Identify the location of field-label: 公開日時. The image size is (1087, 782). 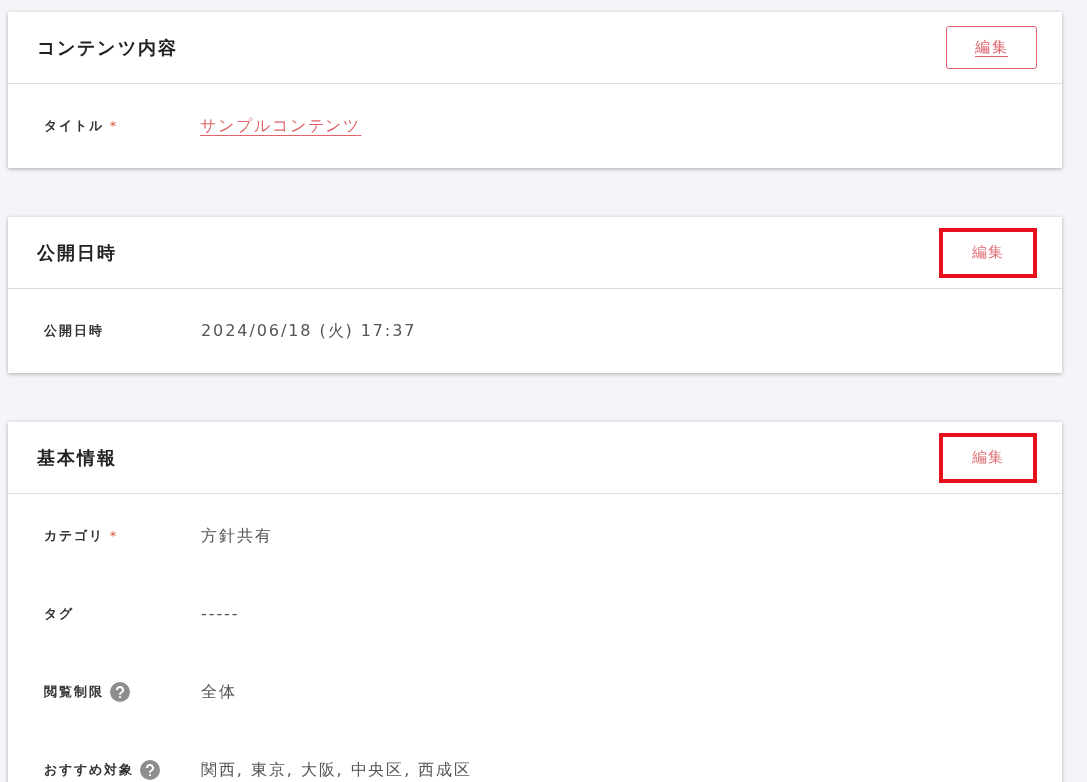
(74, 331).